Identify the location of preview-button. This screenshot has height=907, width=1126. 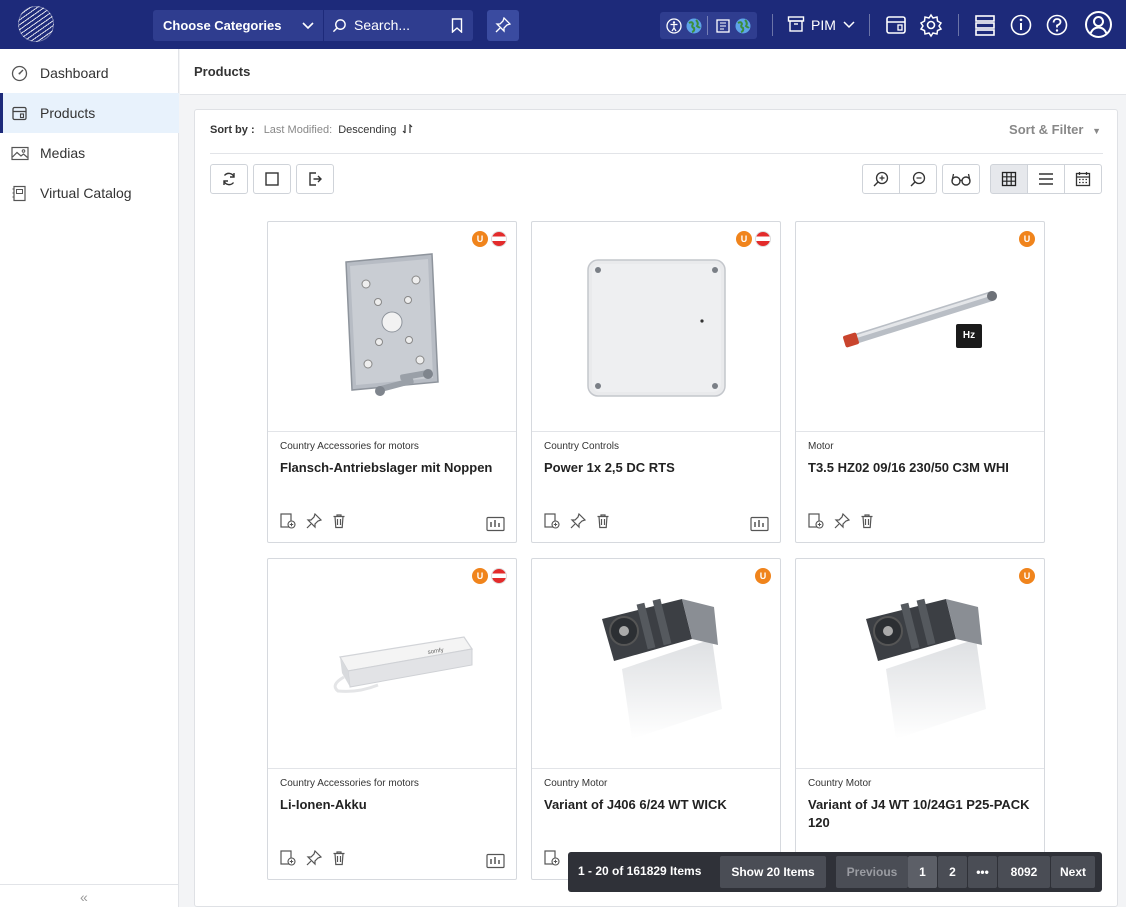
(961, 179).